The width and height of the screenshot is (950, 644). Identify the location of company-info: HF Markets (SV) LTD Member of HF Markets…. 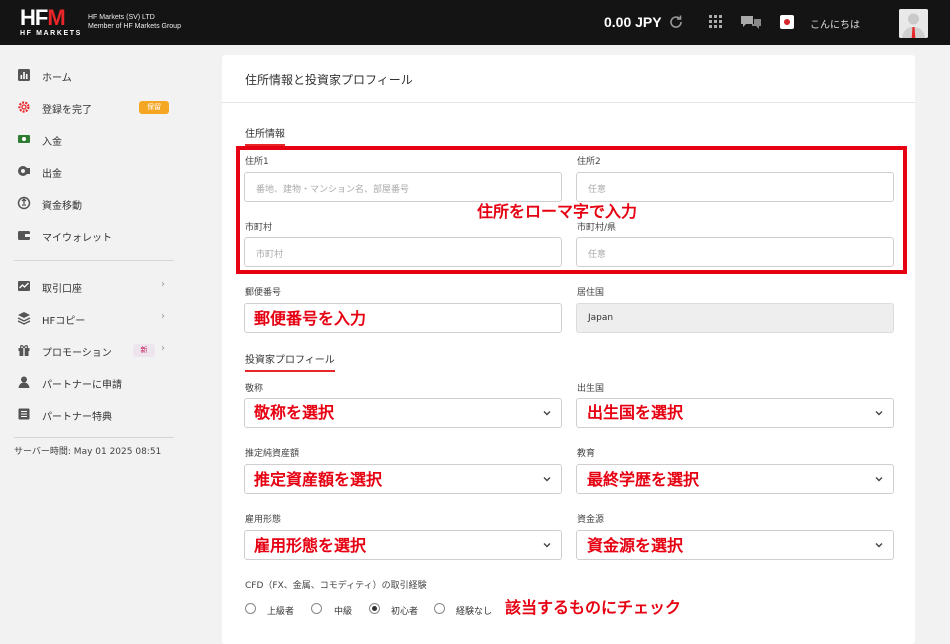
(134, 22).